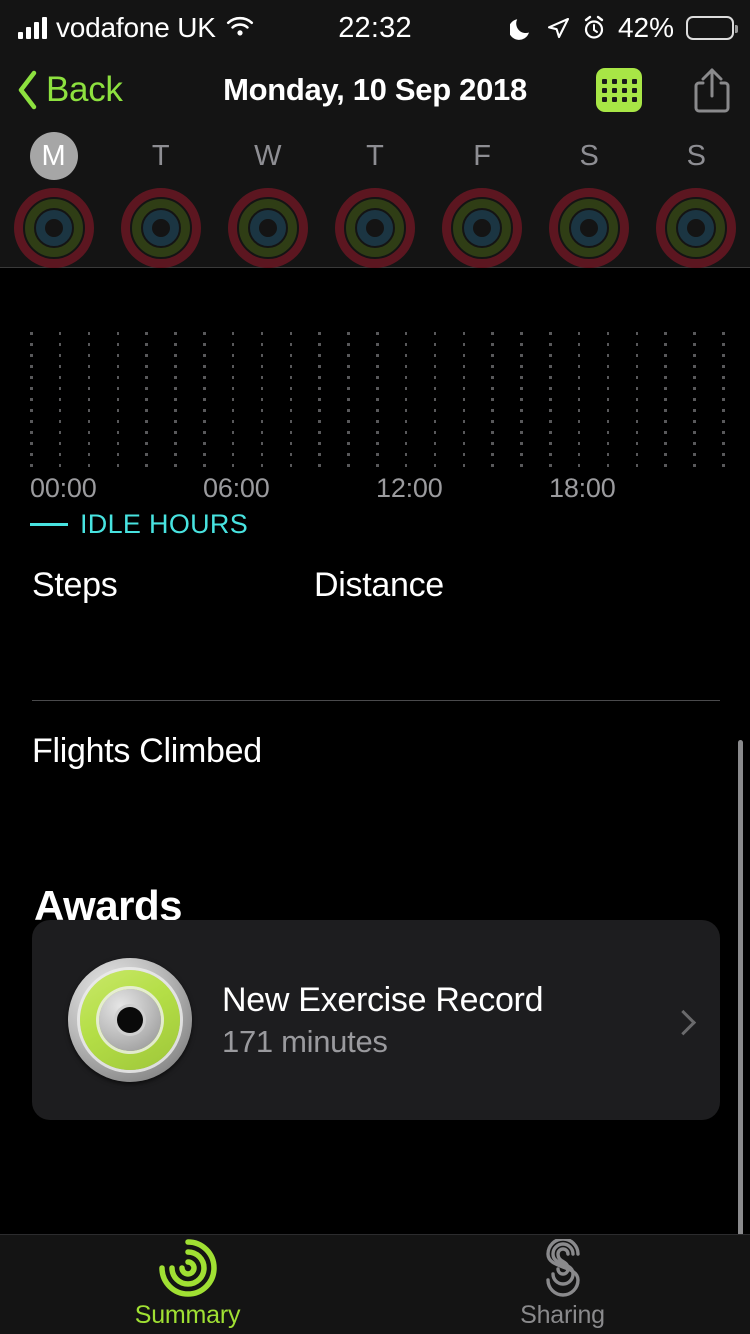  Describe the element at coordinates (623, 28) in the screenshot. I see `status-bar-right: 42%` at that location.